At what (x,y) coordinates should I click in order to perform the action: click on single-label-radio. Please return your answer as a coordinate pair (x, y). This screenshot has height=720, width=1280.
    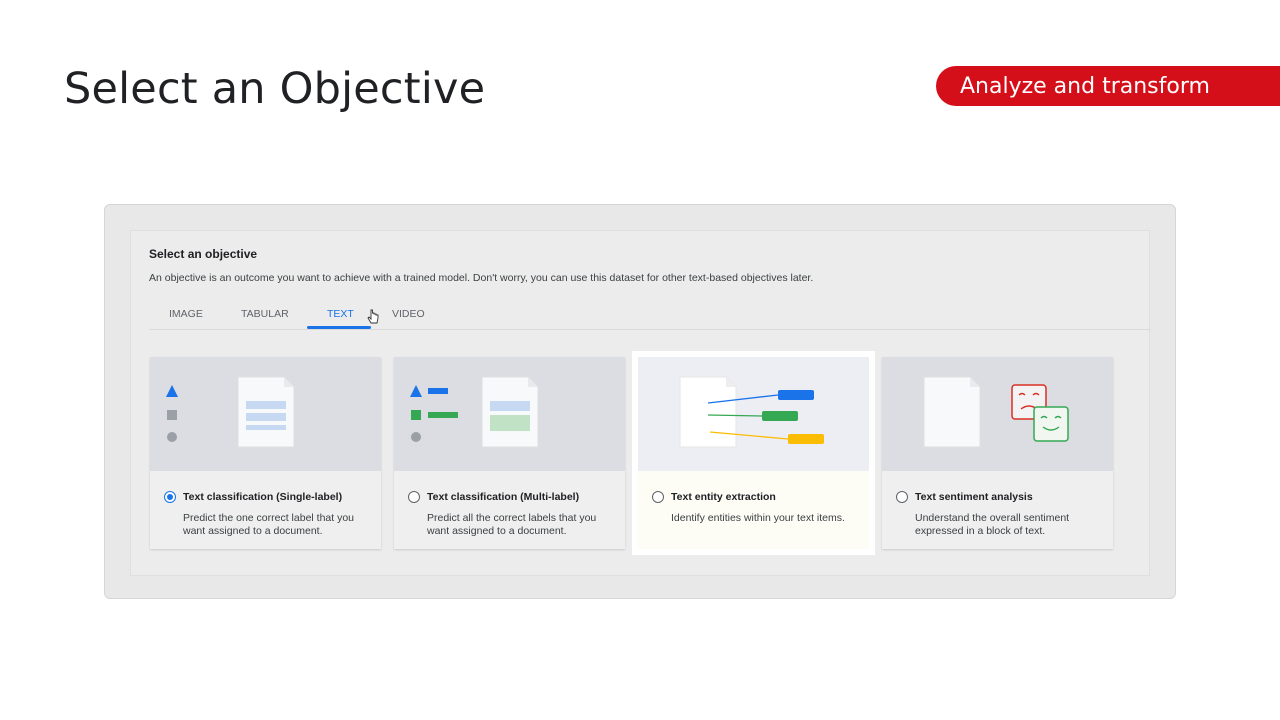
    Looking at the image, I should click on (170, 497).